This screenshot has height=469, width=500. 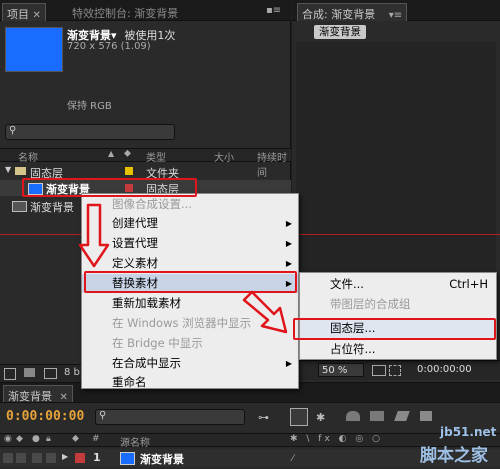 I want to click on annotation-arrows, so click(x=183, y=268).